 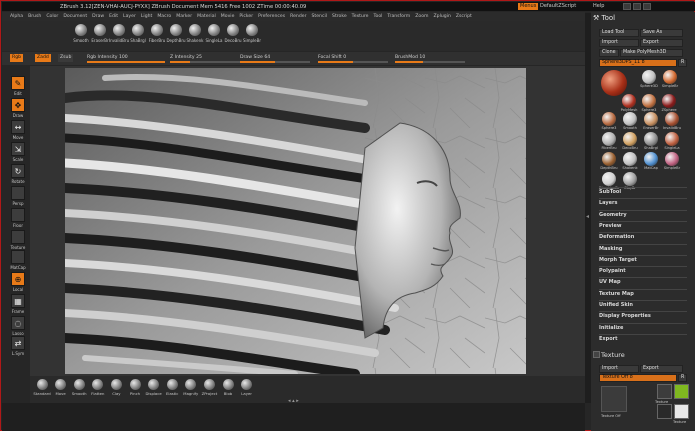 What do you see at coordinates (191, 387) in the screenshot?
I see `bottom-brush-8: Magnify` at bounding box center [191, 387].